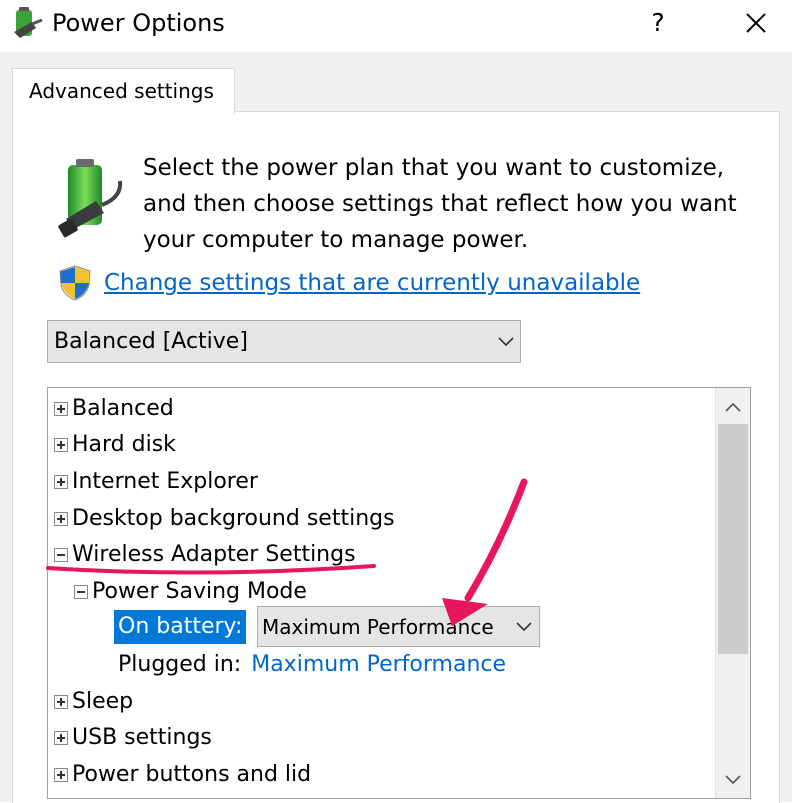  I want to click on scroll-up-button, so click(733, 406).